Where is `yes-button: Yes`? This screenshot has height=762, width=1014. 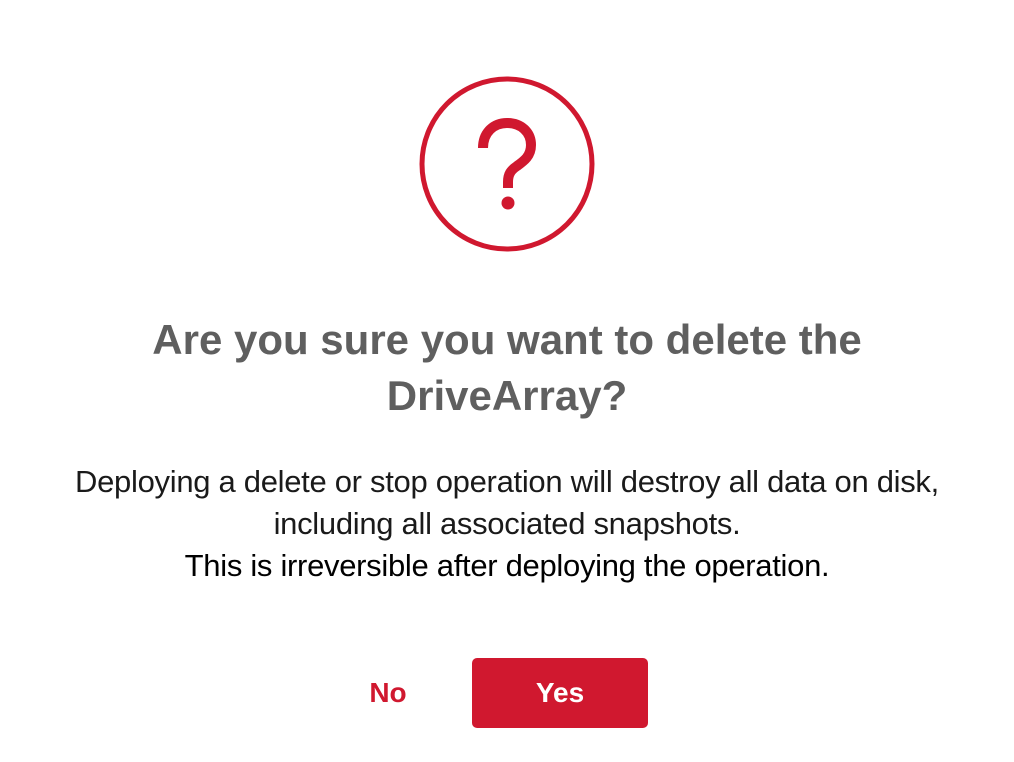 yes-button: Yes is located at coordinates (560, 693).